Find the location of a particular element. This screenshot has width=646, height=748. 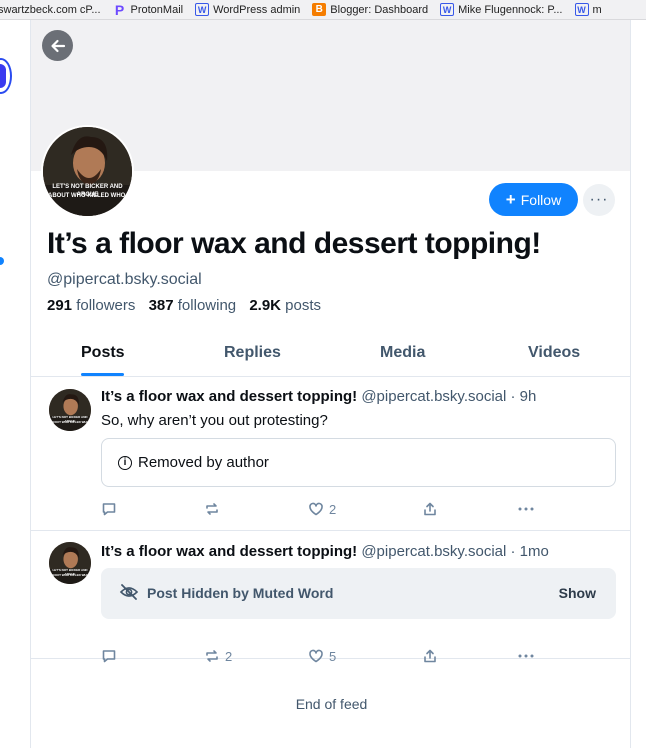

followers-label: followers is located at coordinates (106, 305).